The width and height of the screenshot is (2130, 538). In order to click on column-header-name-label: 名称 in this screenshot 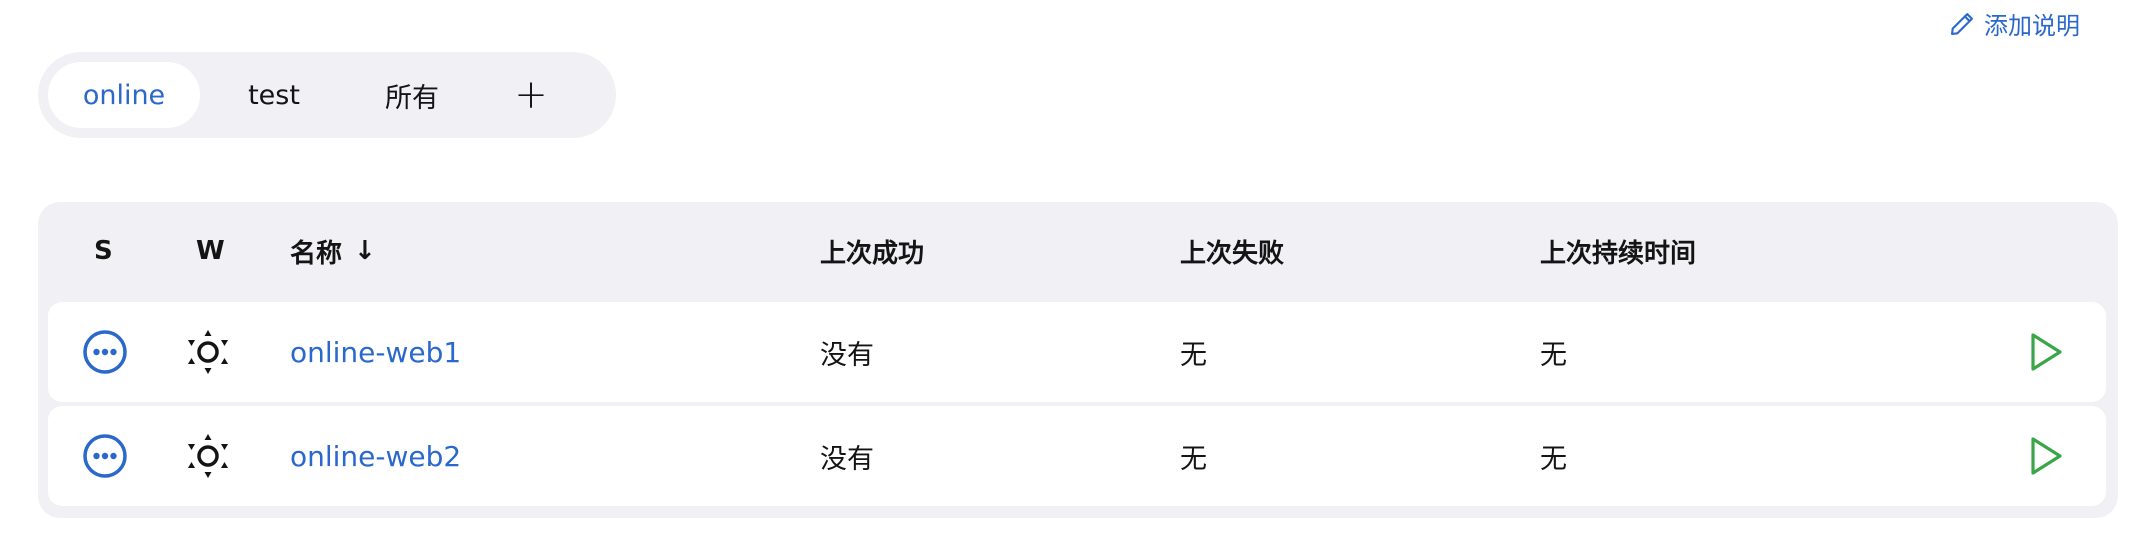, I will do `click(316, 253)`.